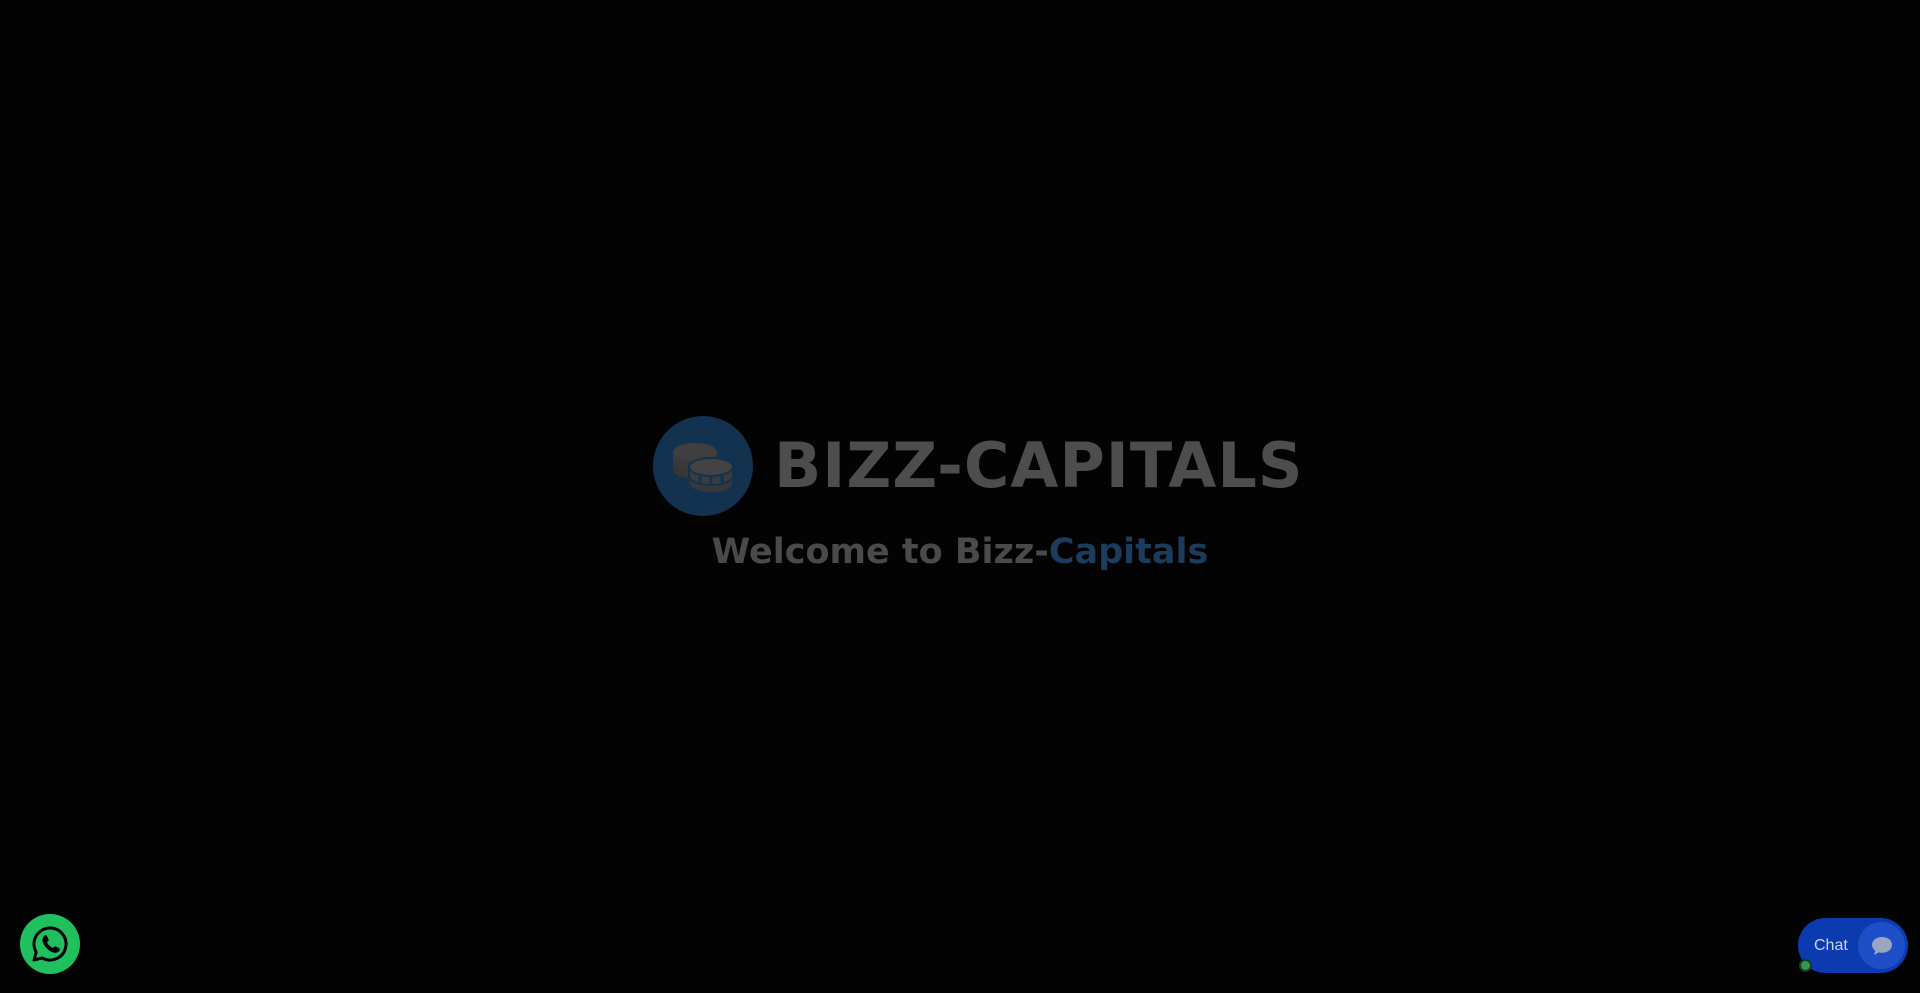 This screenshot has height=993, width=1920. Describe the element at coordinates (880, 552) in the screenshot. I see `welcome-prefix: Welcome to Bizz-` at that location.